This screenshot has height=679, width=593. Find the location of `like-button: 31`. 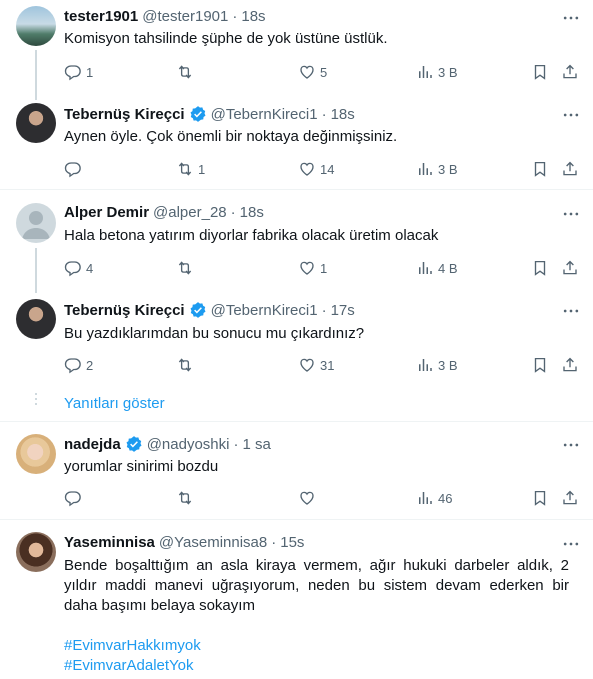

like-button: 31 is located at coordinates (316, 365).